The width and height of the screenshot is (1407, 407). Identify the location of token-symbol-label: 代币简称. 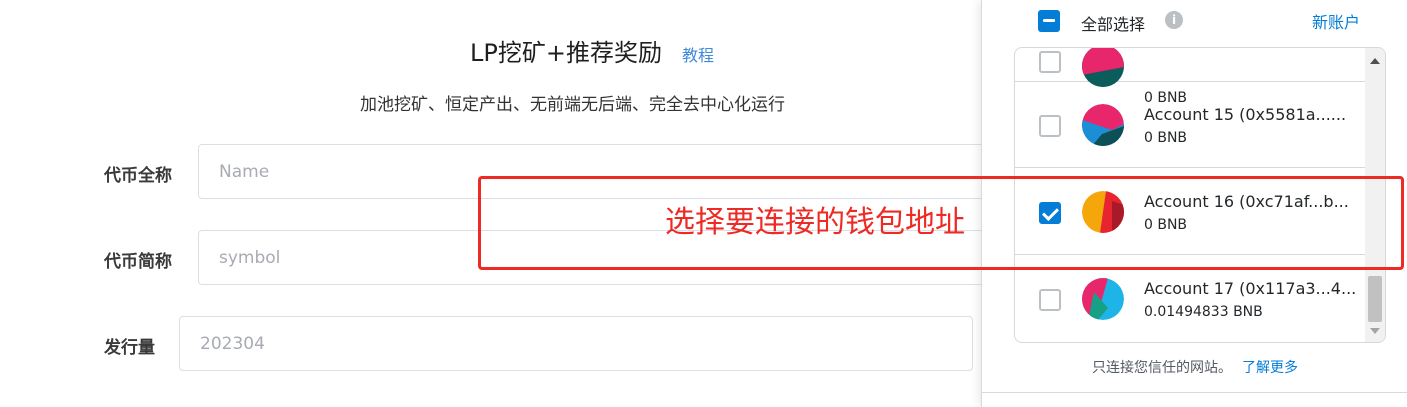
(138, 262).